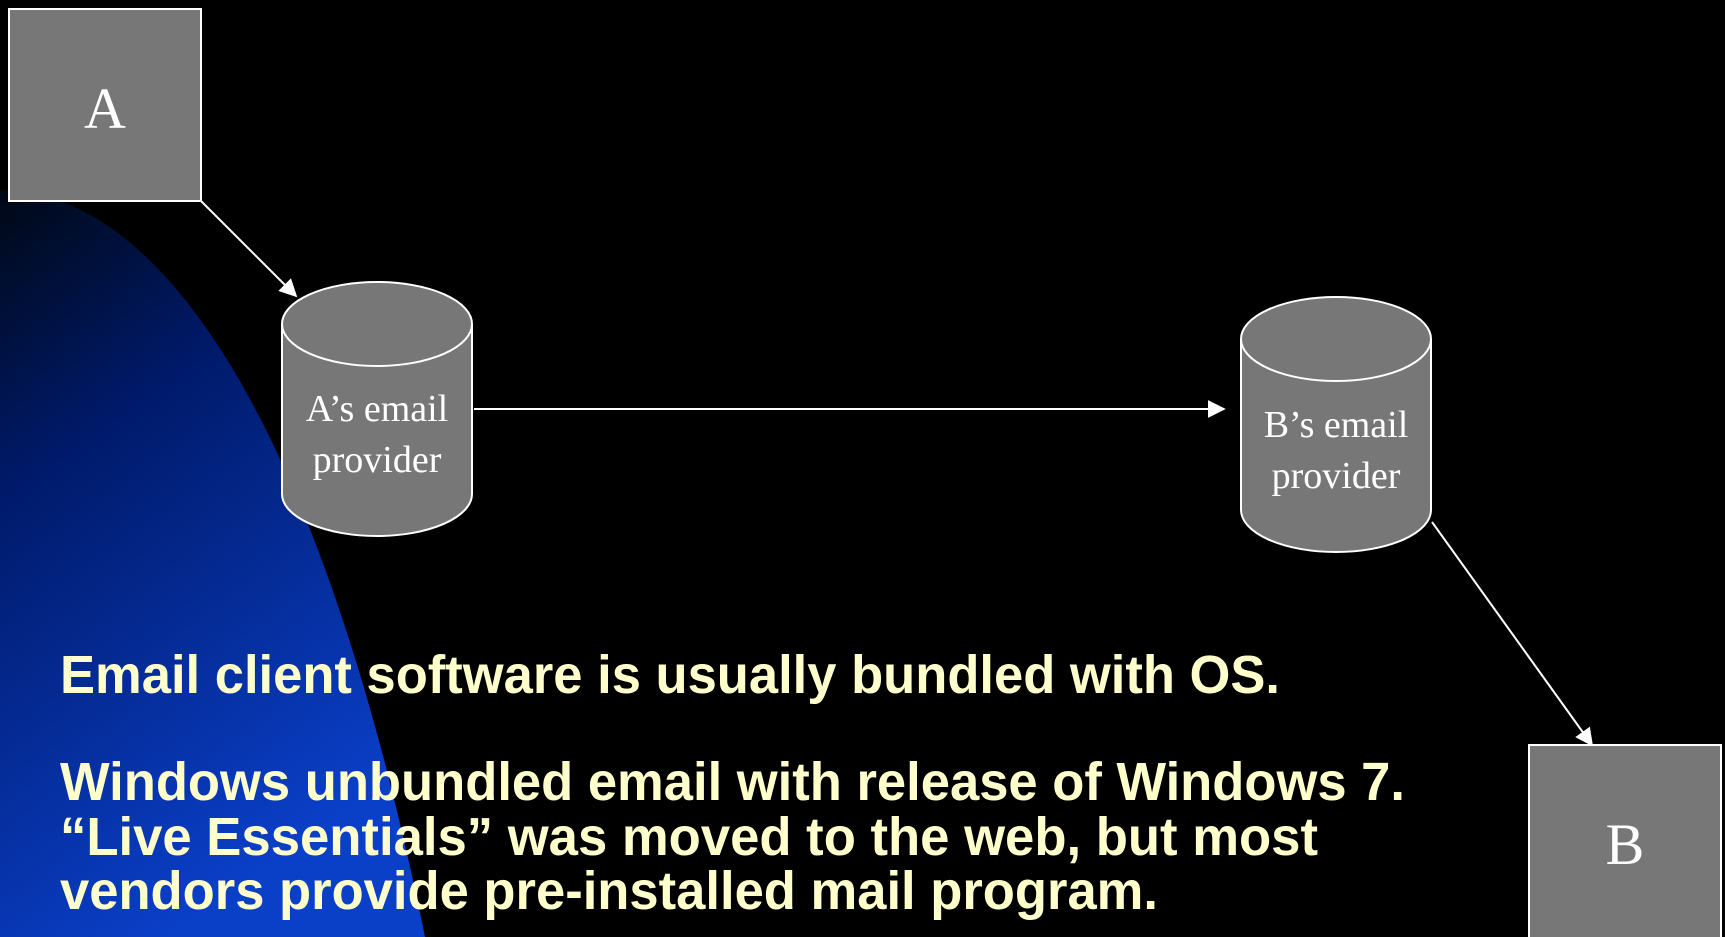 This screenshot has height=937, width=1725. Describe the element at coordinates (105, 108) in the screenshot. I see `node-a-label: A` at that location.